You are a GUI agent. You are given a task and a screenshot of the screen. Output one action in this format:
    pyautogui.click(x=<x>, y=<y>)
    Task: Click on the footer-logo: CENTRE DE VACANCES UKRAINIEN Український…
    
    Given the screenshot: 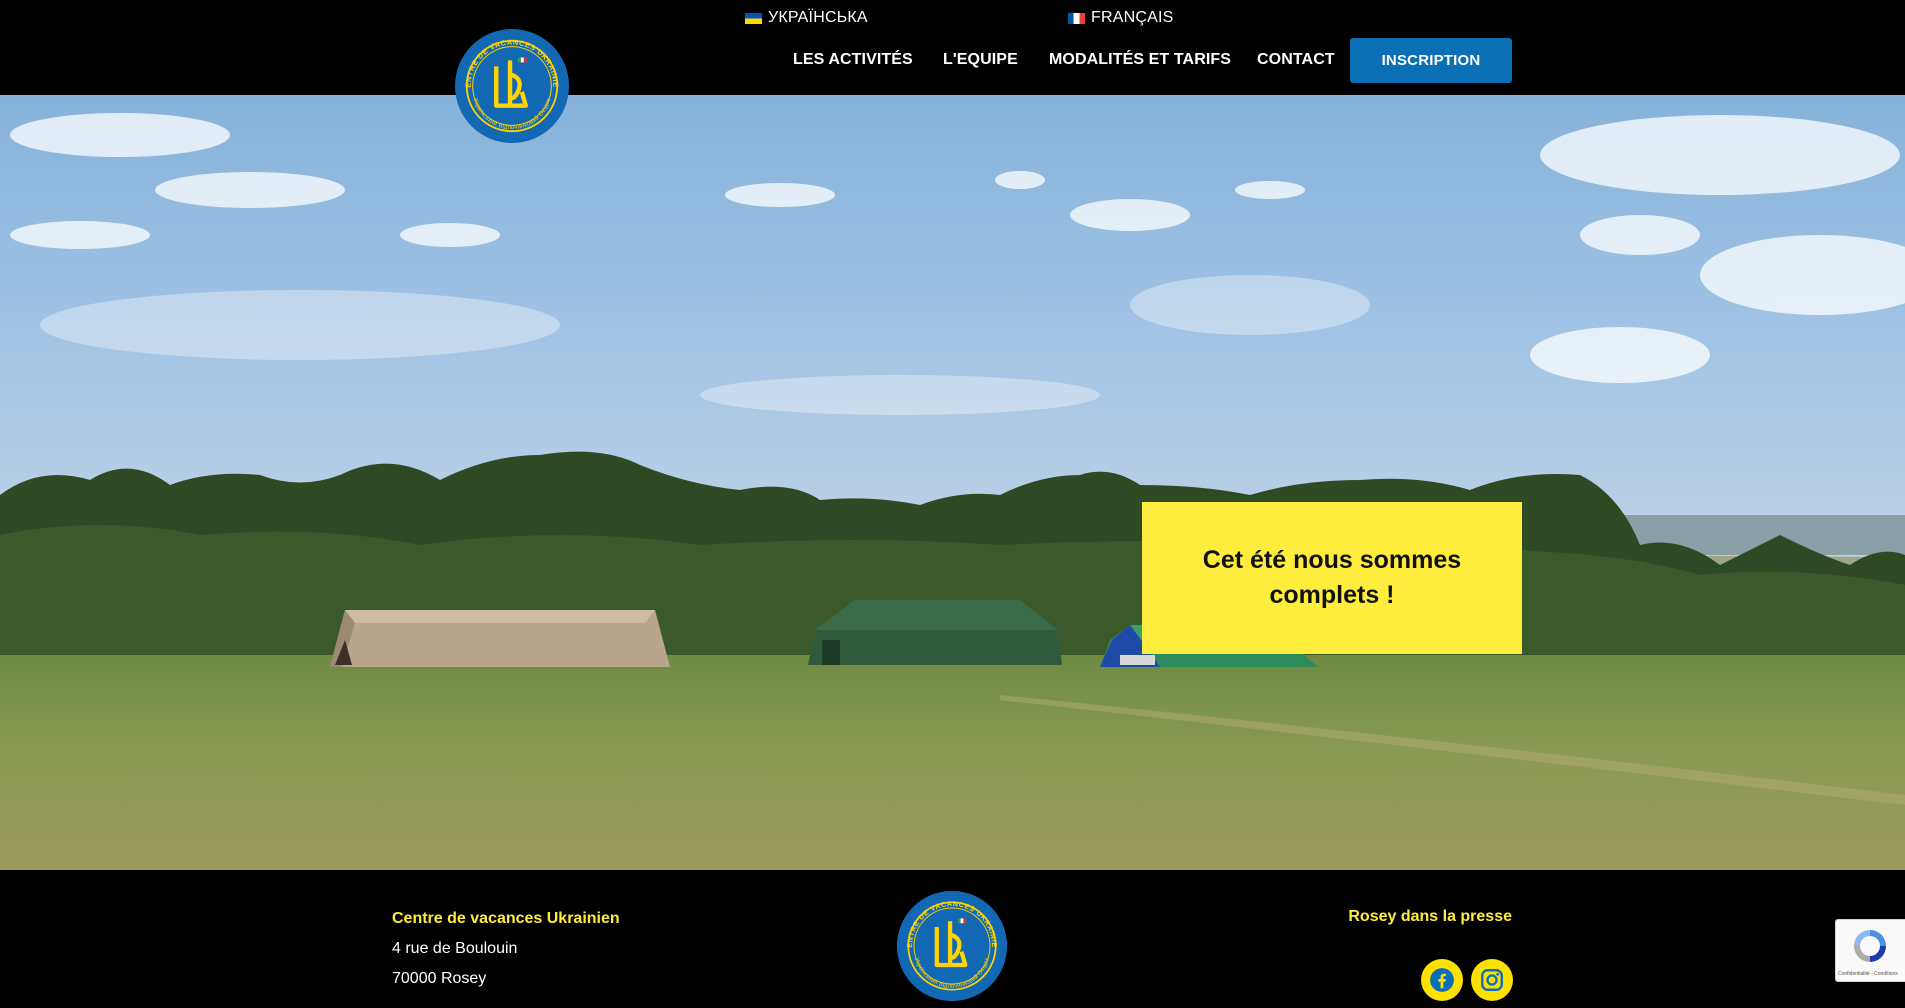 What is the action you would take?
    pyautogui.click(x=950, y=943)
    